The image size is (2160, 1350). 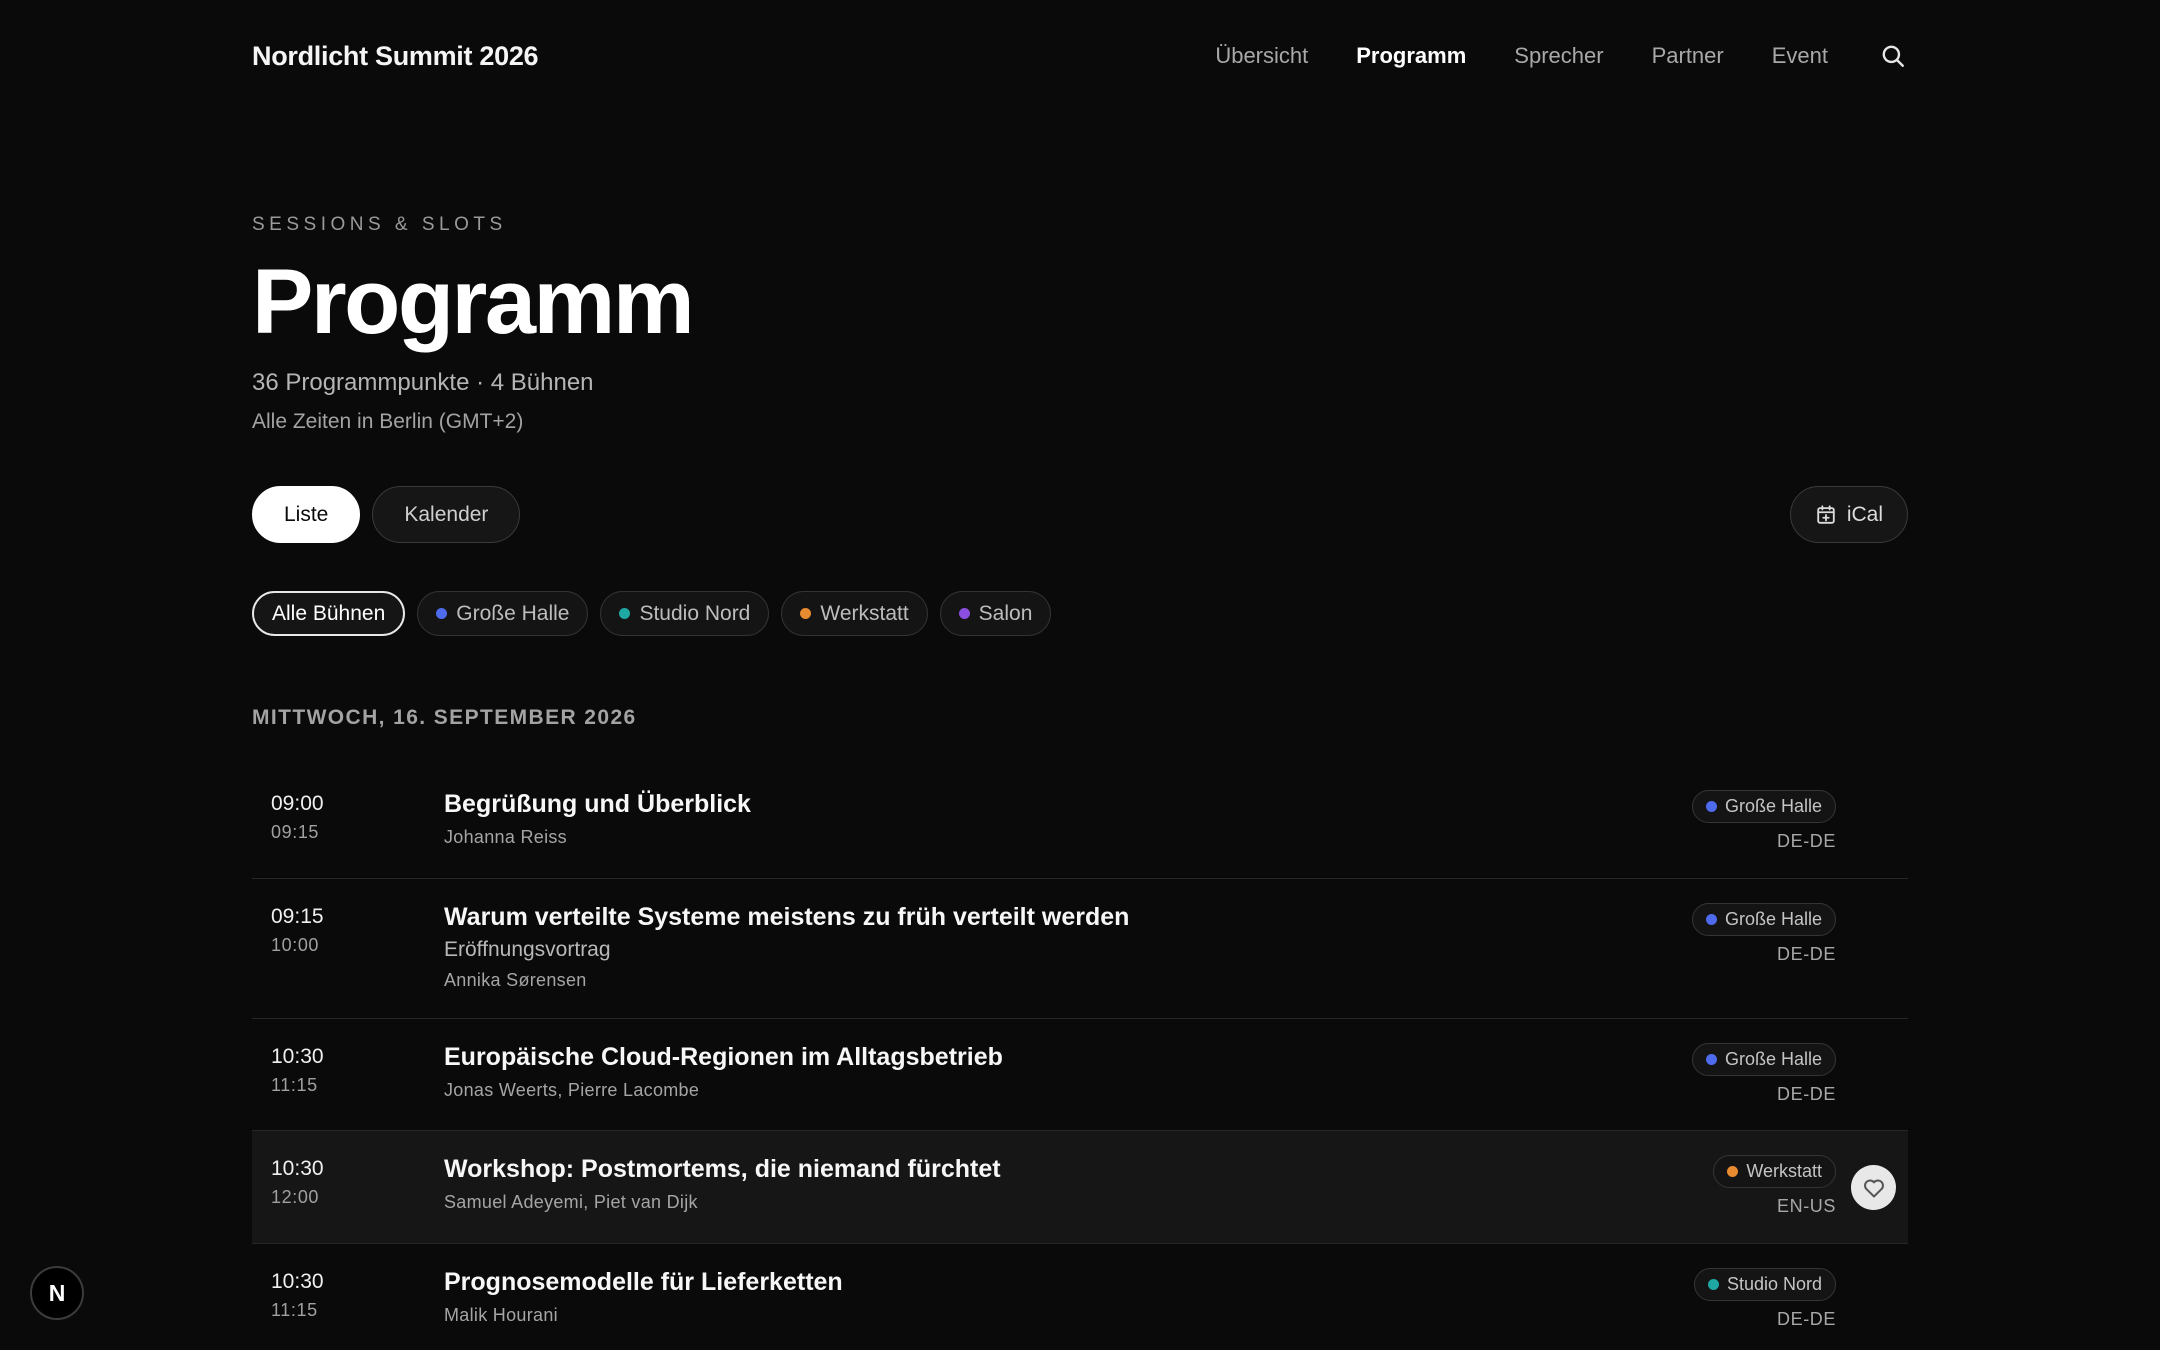 What do you see at coordinates (1784, 1171) in the screenshot?
I see `stage-name: Werkstatt` at bounding box center [1784, 1171].